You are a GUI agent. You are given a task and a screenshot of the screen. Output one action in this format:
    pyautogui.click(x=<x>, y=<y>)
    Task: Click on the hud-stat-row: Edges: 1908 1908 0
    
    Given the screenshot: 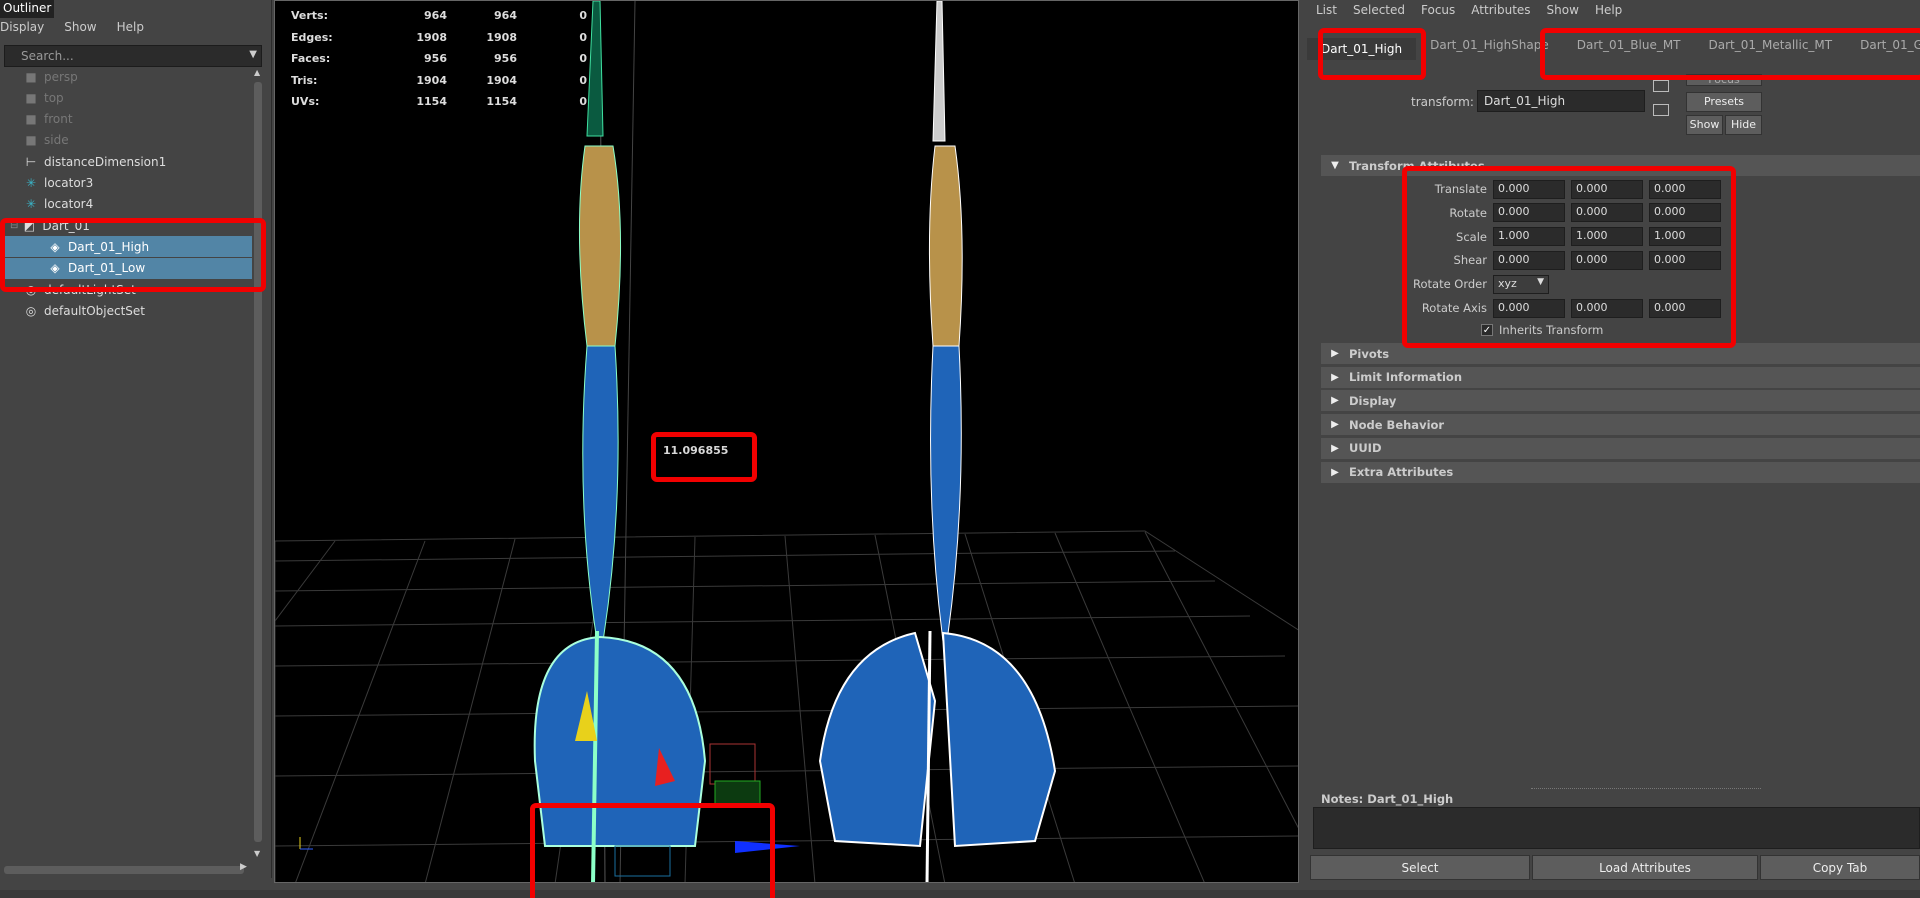 What is the action you would take?
    pyautogui.click(x=439, y=38)
    